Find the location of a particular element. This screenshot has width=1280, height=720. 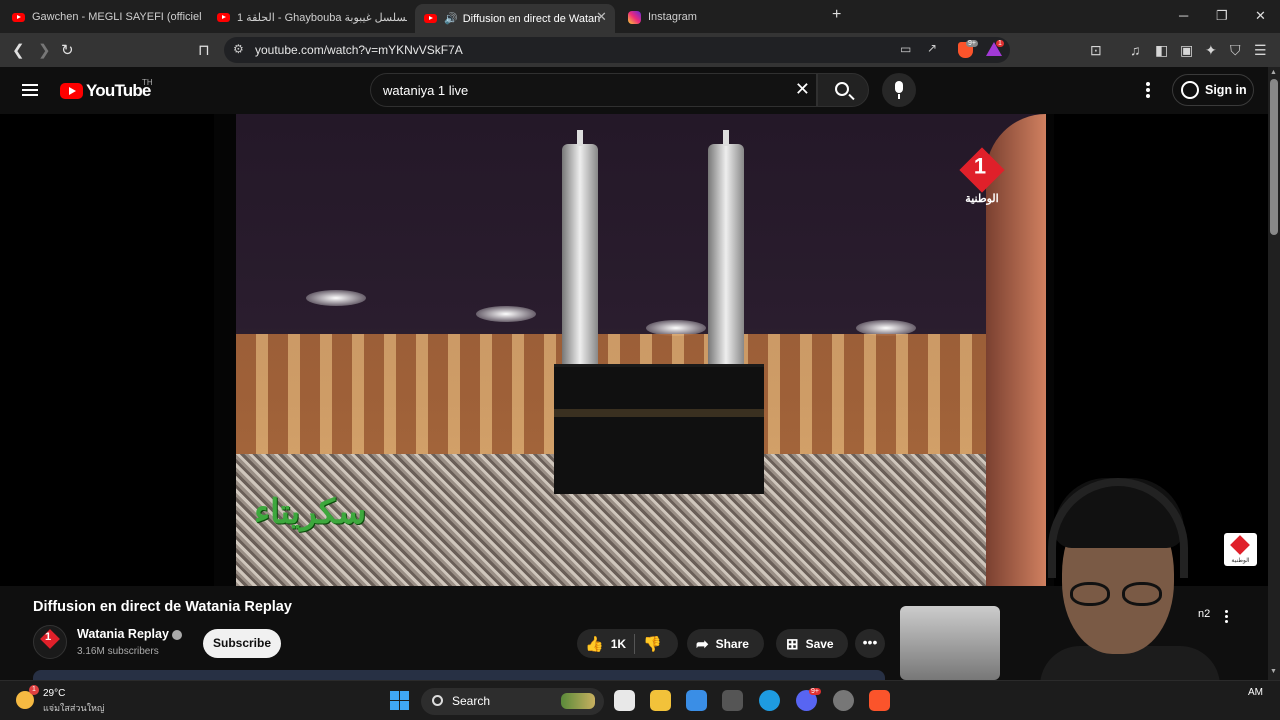

forward-arrow-icon: ❯ is located at coordinates (44, 50).